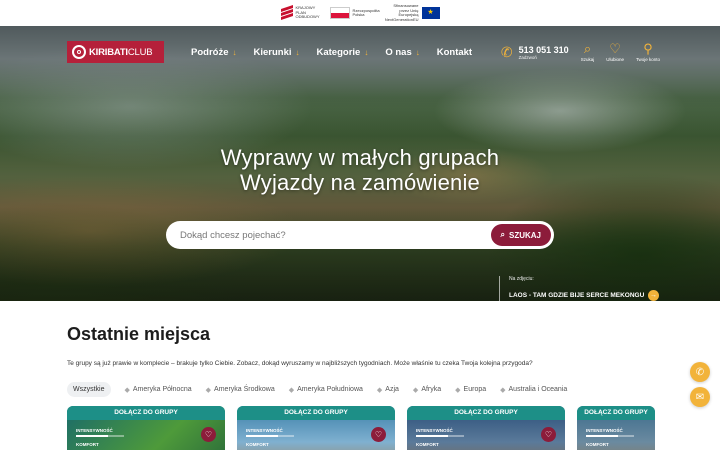 The width and height of the screenshot is (720, 450). Describe the element at coordinates (427, 390) in the screenshot. I see `filter-afryka: ◆ Afryka` at that location.